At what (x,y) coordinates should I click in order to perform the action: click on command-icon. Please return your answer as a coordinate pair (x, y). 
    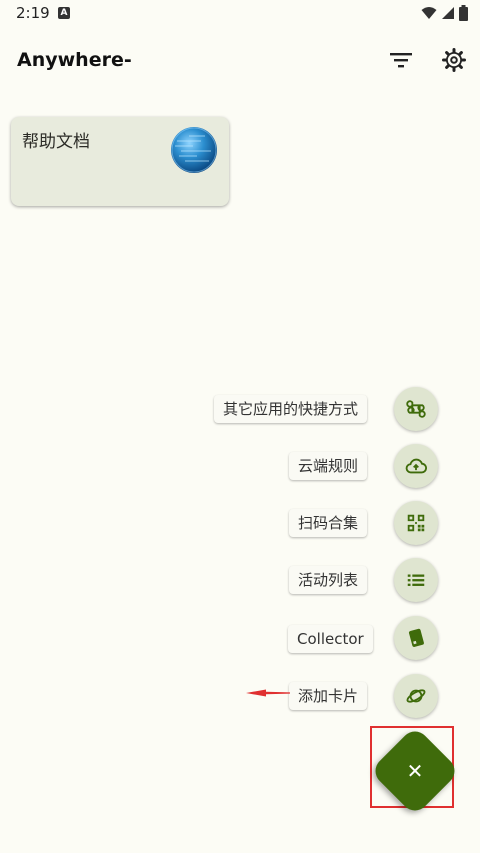
    Looking at the image, I should click on (416, 409).